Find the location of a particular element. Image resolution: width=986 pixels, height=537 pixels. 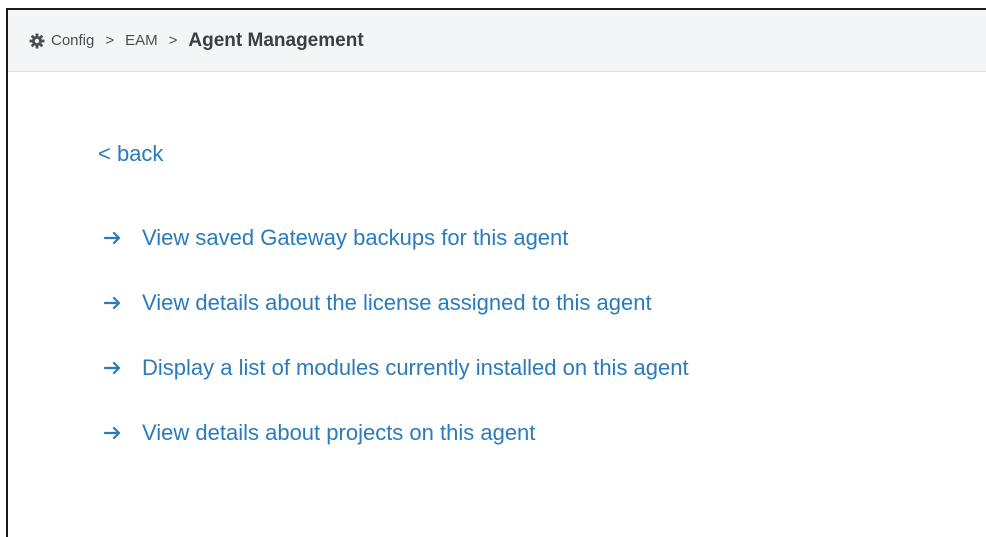

breadcrumb: Config > EAM > Agent Management is located at coordinates (196, 41).